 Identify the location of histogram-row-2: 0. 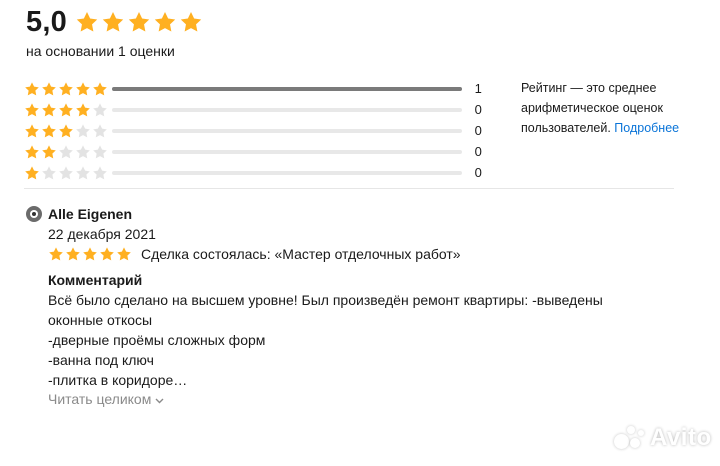
(264, 151).